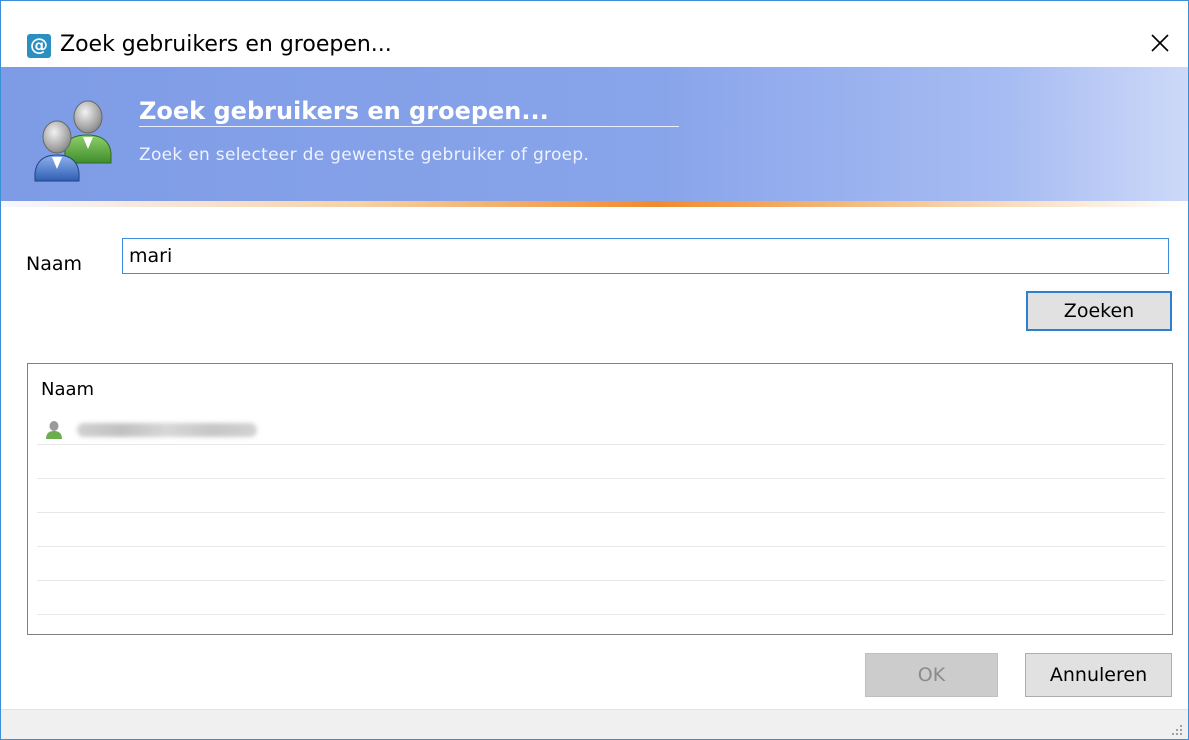  I want to click on banner-divider, so click(409, 126).